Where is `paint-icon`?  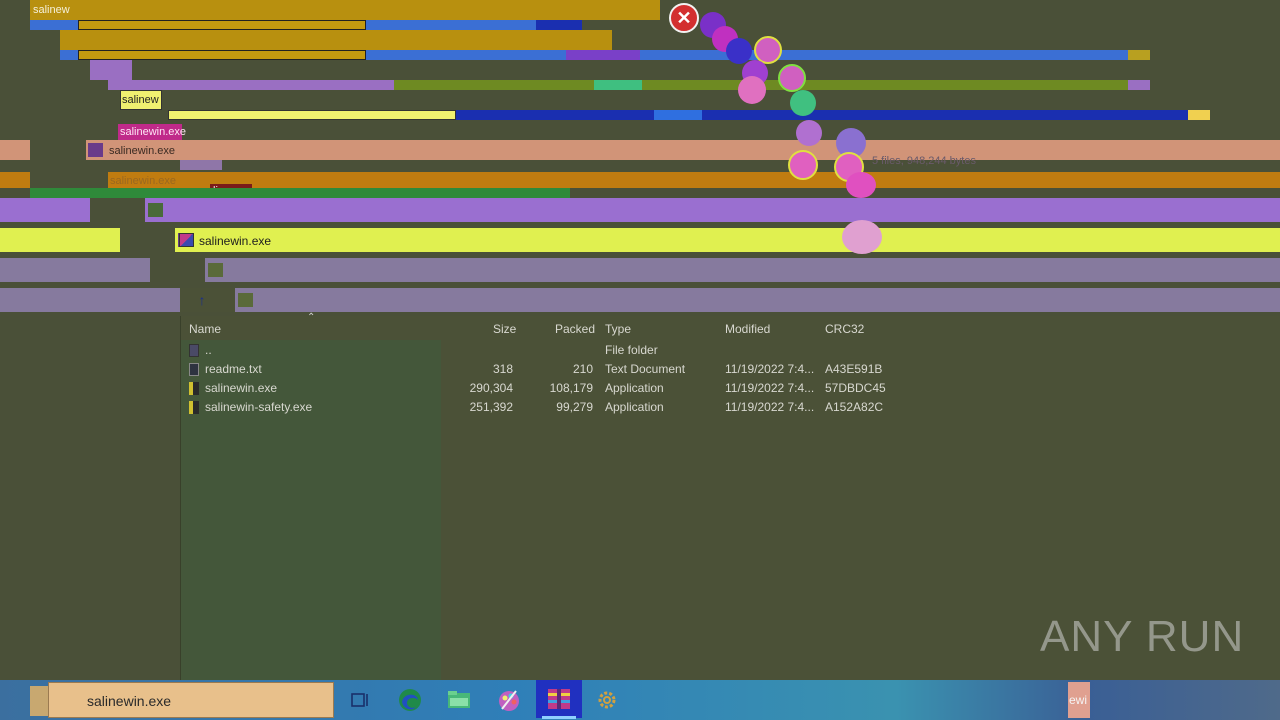 paint-icon is located at coordinates (509, 700).